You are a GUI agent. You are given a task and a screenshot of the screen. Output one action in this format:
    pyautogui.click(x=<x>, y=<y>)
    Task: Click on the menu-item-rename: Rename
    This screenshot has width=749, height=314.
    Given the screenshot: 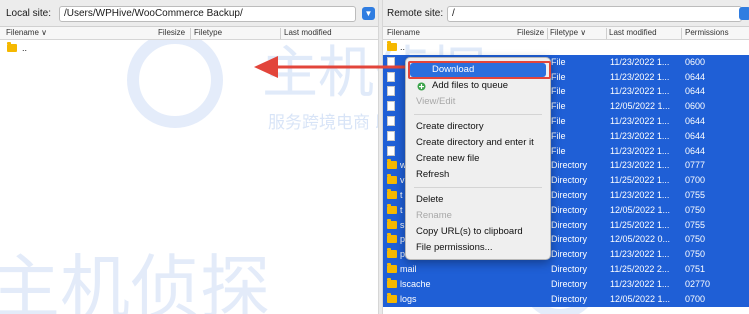 What is the action you would take?
    pyautogui.click(x=434, y=215)
    